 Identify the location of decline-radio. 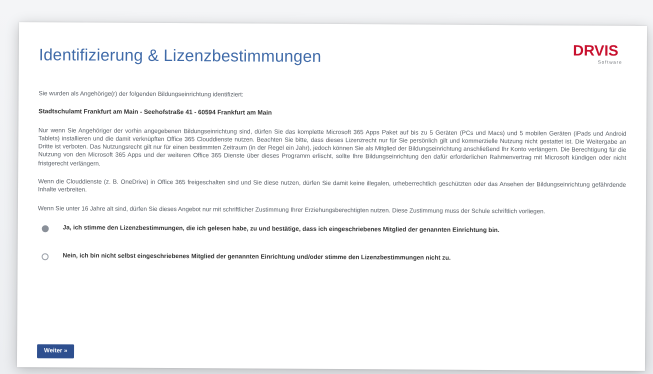
(45, 257).